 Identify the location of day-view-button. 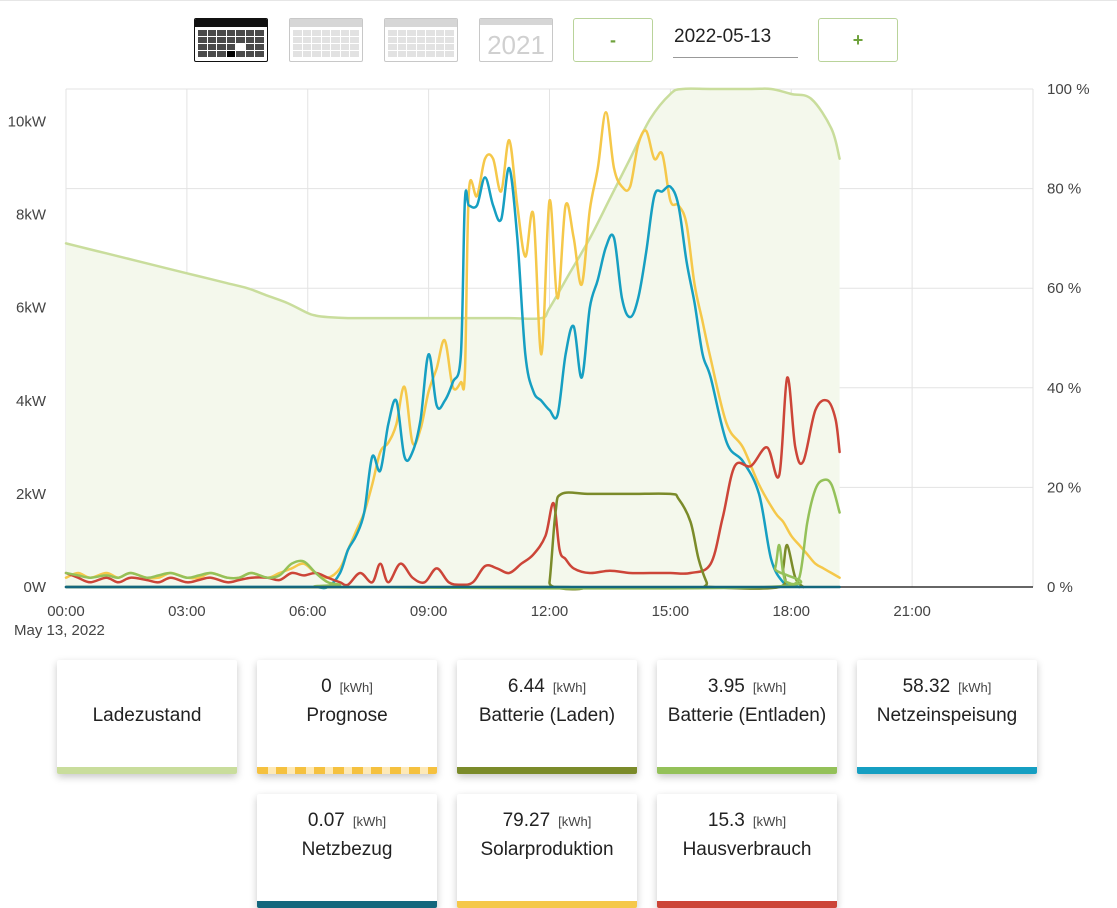
(231, 40).